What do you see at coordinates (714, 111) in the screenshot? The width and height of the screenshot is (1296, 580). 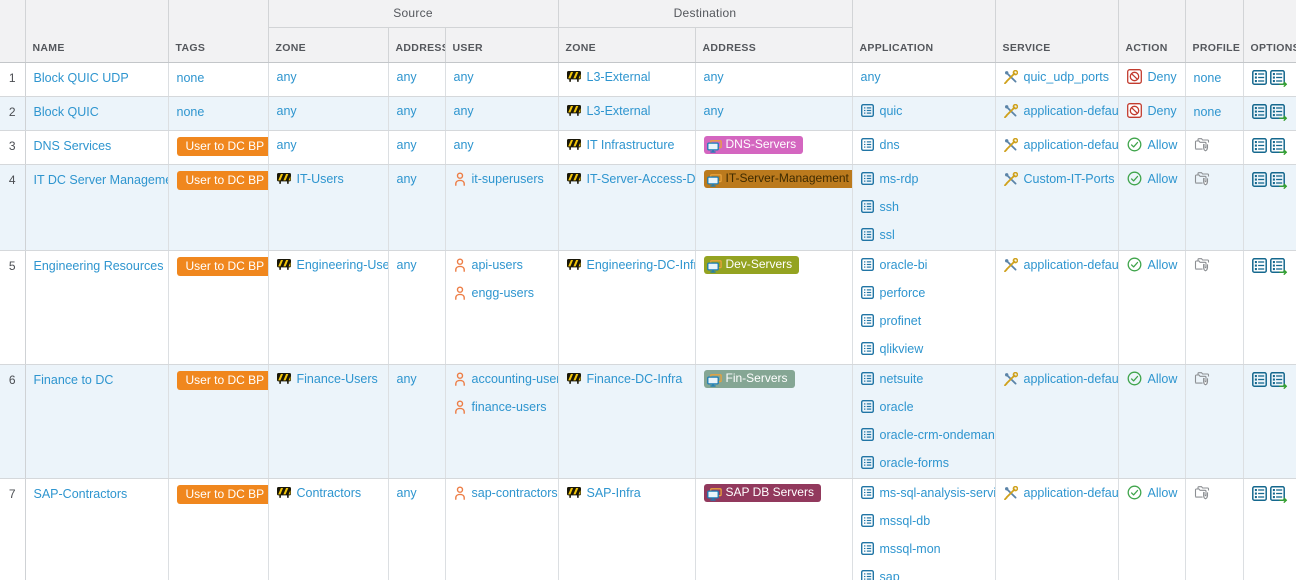 I see `dst-address-link: any` at bounding box center [714, 111].